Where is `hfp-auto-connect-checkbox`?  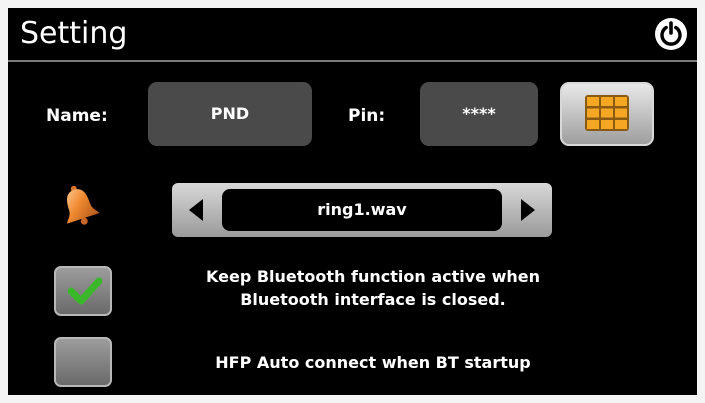 hfp-auto-connect-checkbox is located at coordinates (83, 362).